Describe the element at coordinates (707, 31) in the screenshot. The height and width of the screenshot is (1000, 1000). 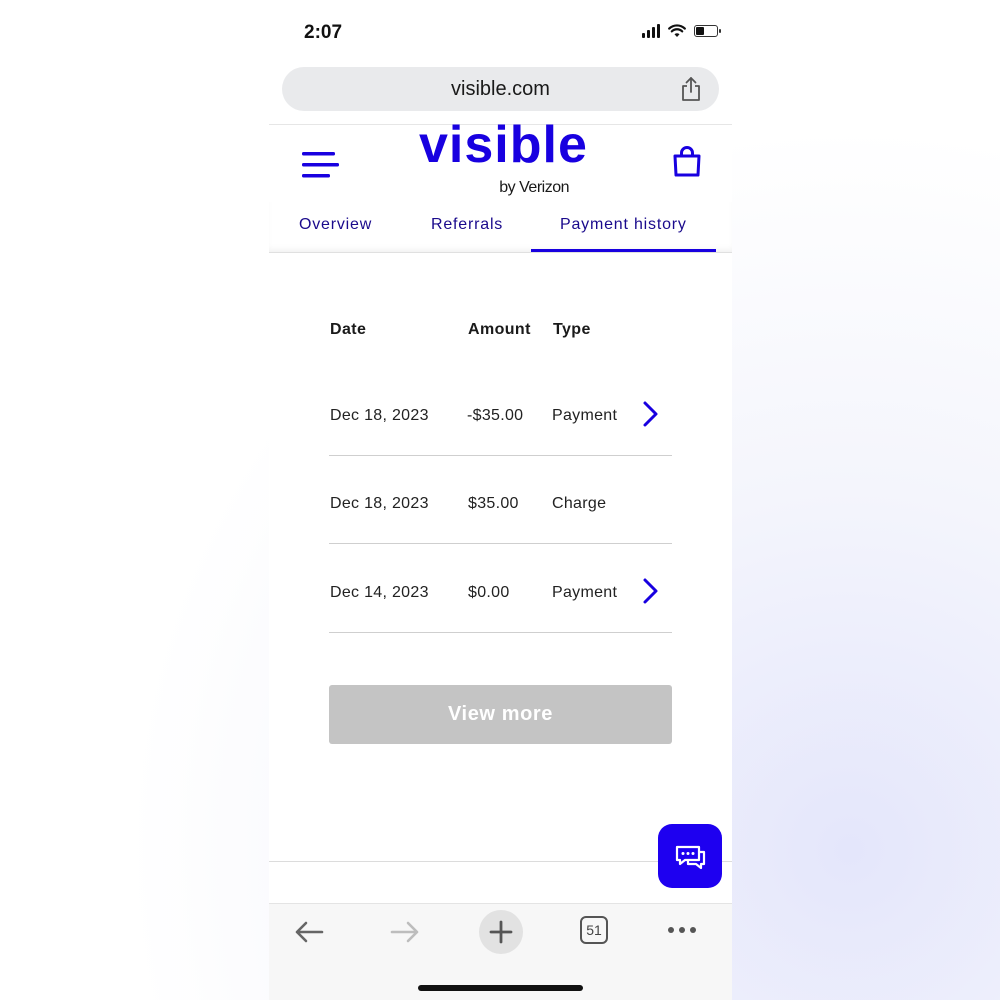
I see `battery-icon` at that location.